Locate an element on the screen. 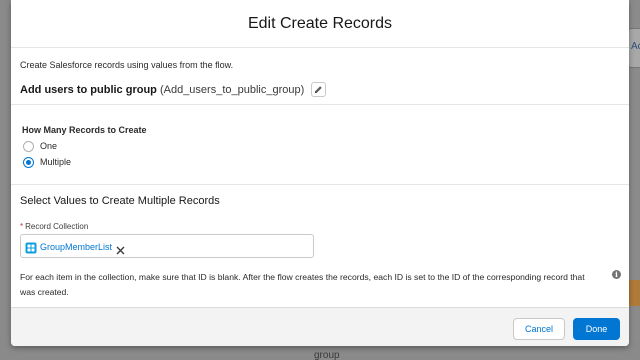  edit-element-button is located at coordinates (319, 89).